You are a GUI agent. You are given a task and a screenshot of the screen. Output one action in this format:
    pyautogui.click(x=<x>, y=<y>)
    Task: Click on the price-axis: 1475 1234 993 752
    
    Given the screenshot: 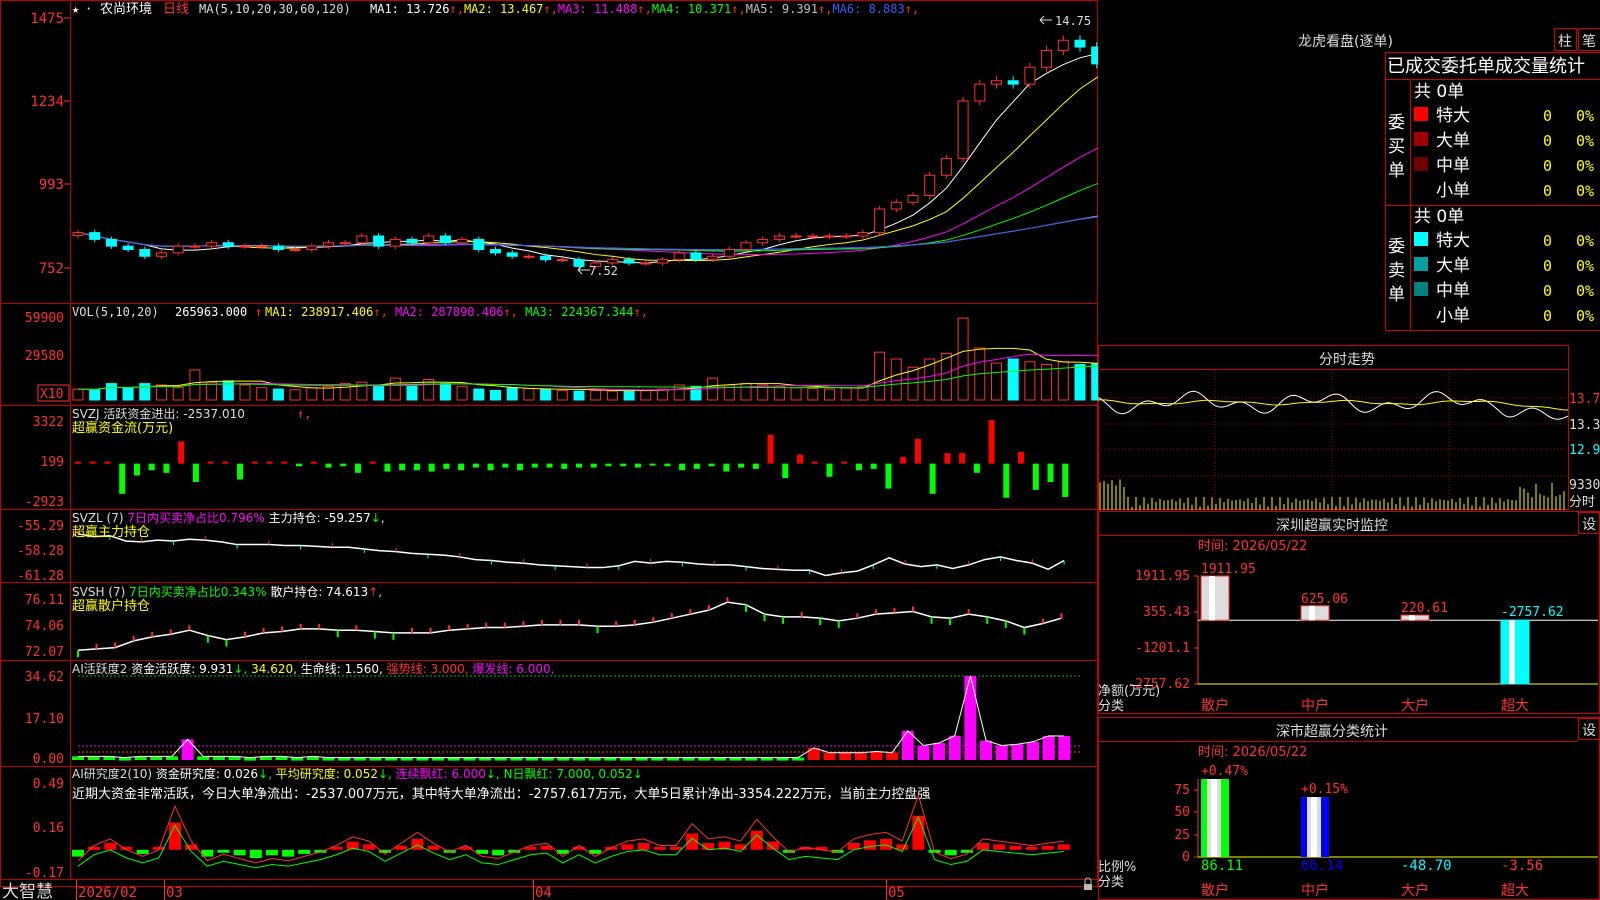 What is the action you would take?
    pyautogui.click(x=50, y=144)
    